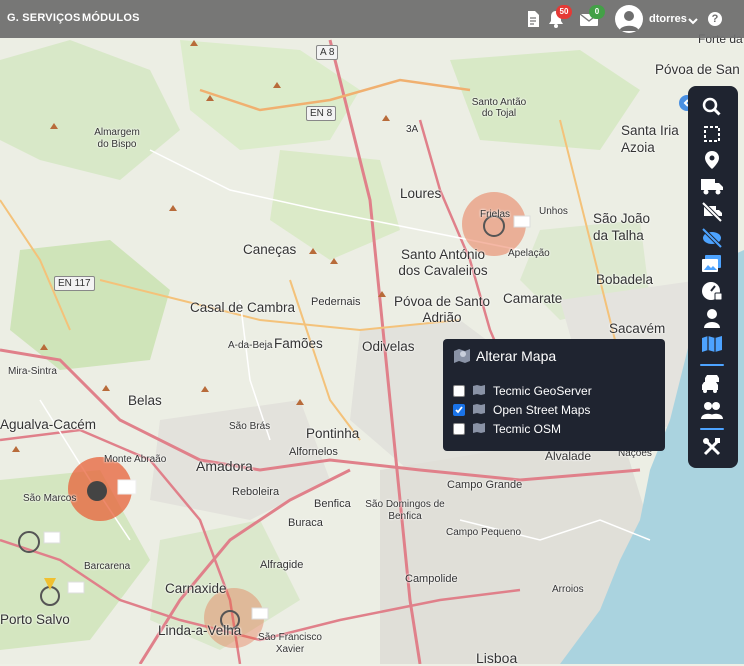 The height and width of the screenshot is (666, 744). Describe the element at coordinates (135, 459) in the screenshot. I see `map-label-place: Monte Abraão` at that location.